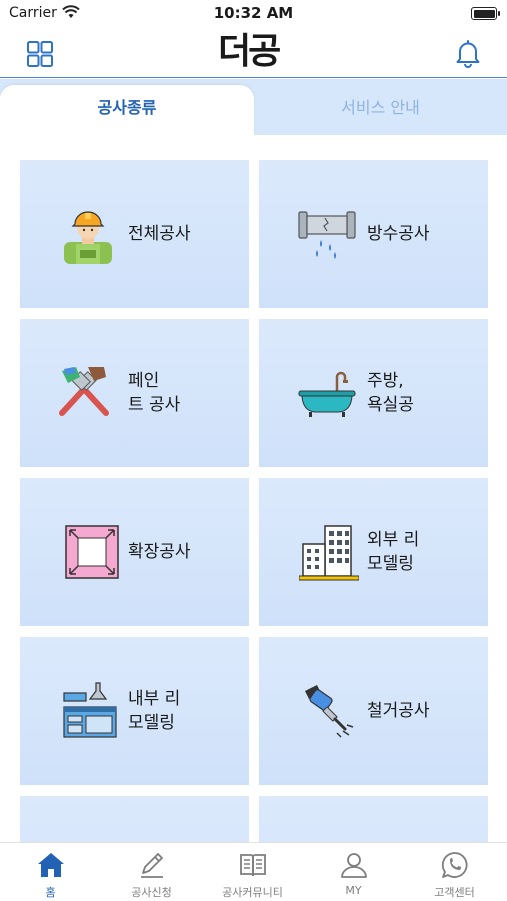  I want to click on category-label: 철거공사, so click(398, 711).